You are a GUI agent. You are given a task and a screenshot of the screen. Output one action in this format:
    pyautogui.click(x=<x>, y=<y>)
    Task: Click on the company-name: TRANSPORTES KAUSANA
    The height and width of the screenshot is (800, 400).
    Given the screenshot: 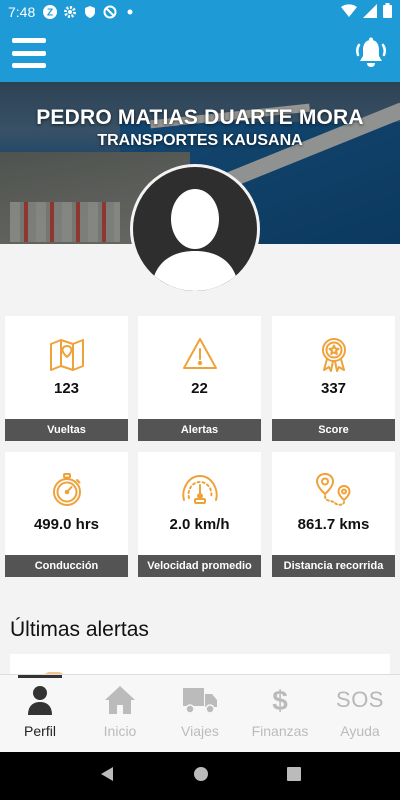 What is the action you would take?
    pyautogui.click(x=200, y=140)
    